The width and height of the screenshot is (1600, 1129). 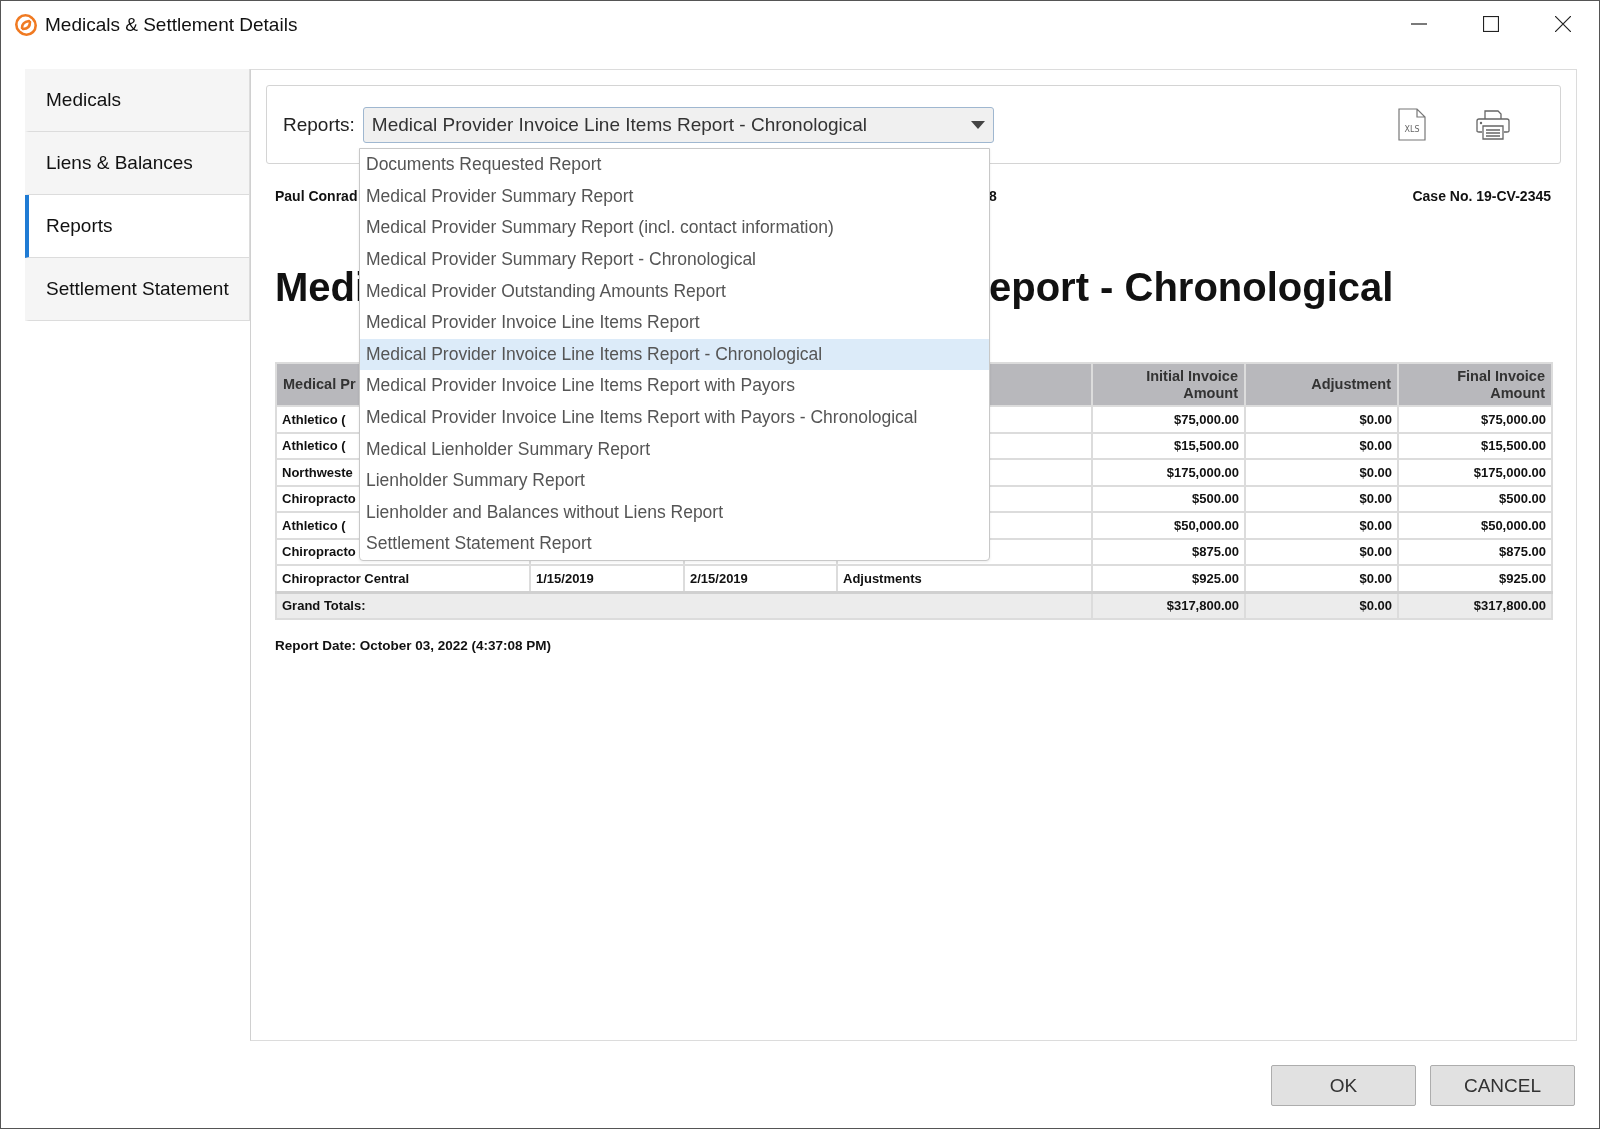 What do you see at coordinates (674, 165) in the screenshot?
I see `dropdown-option: Documents Requested Report` at bounding box center [674, 165].